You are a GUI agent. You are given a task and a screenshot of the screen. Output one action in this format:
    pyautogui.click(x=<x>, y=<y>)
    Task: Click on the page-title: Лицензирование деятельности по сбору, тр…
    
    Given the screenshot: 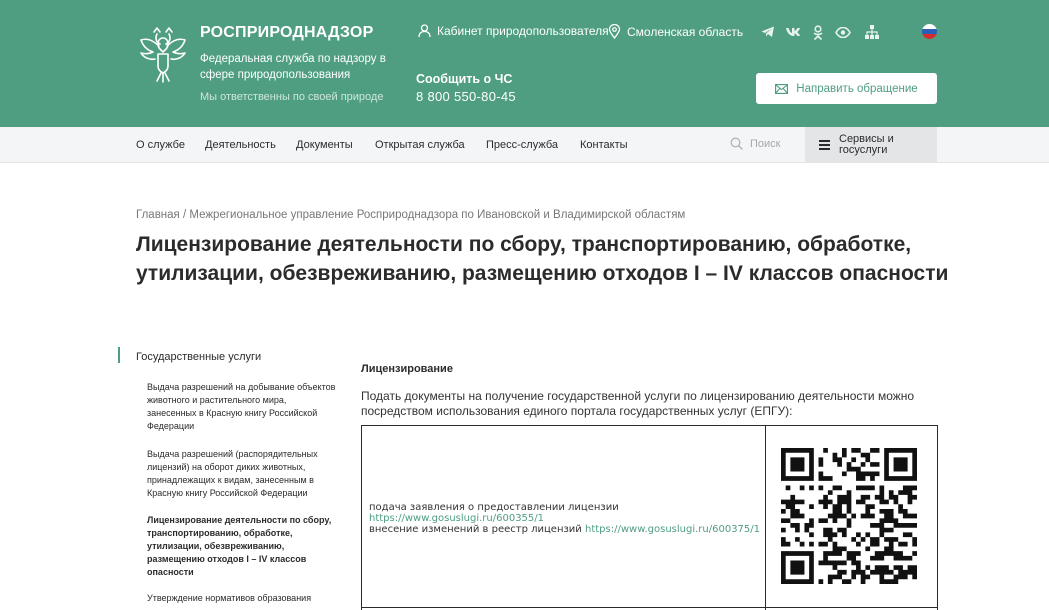 What is the action you would take?
    pyautogui.click(x=542, y=259)
    